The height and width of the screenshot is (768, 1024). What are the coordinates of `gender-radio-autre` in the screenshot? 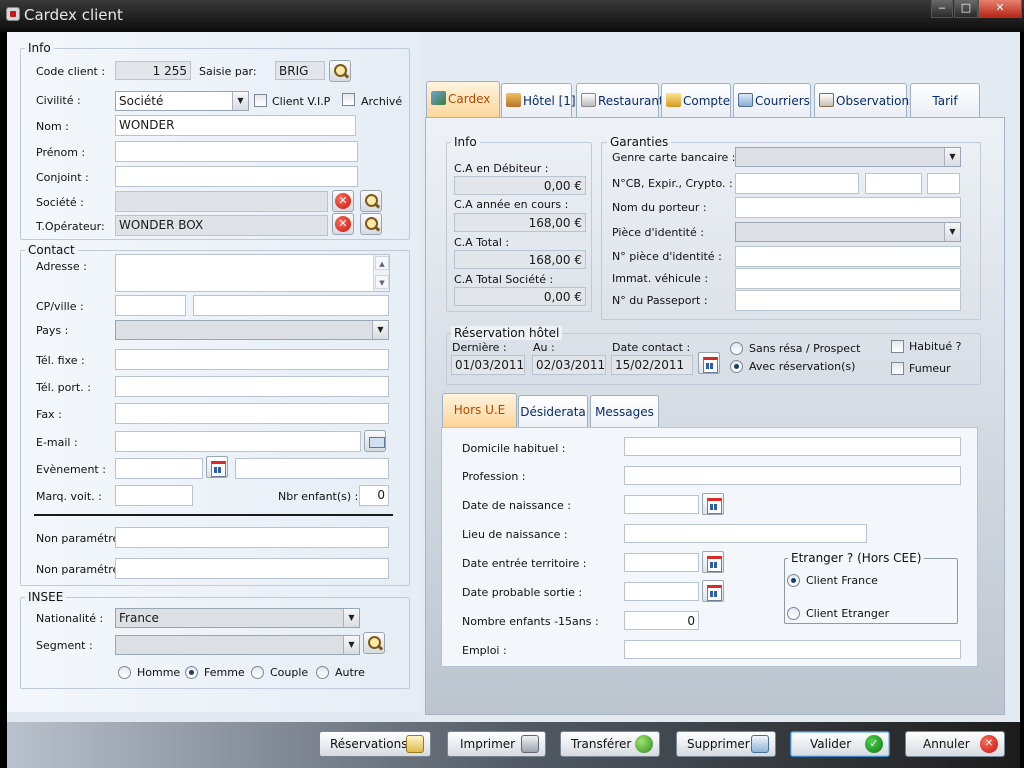 It's located at (322, 672).